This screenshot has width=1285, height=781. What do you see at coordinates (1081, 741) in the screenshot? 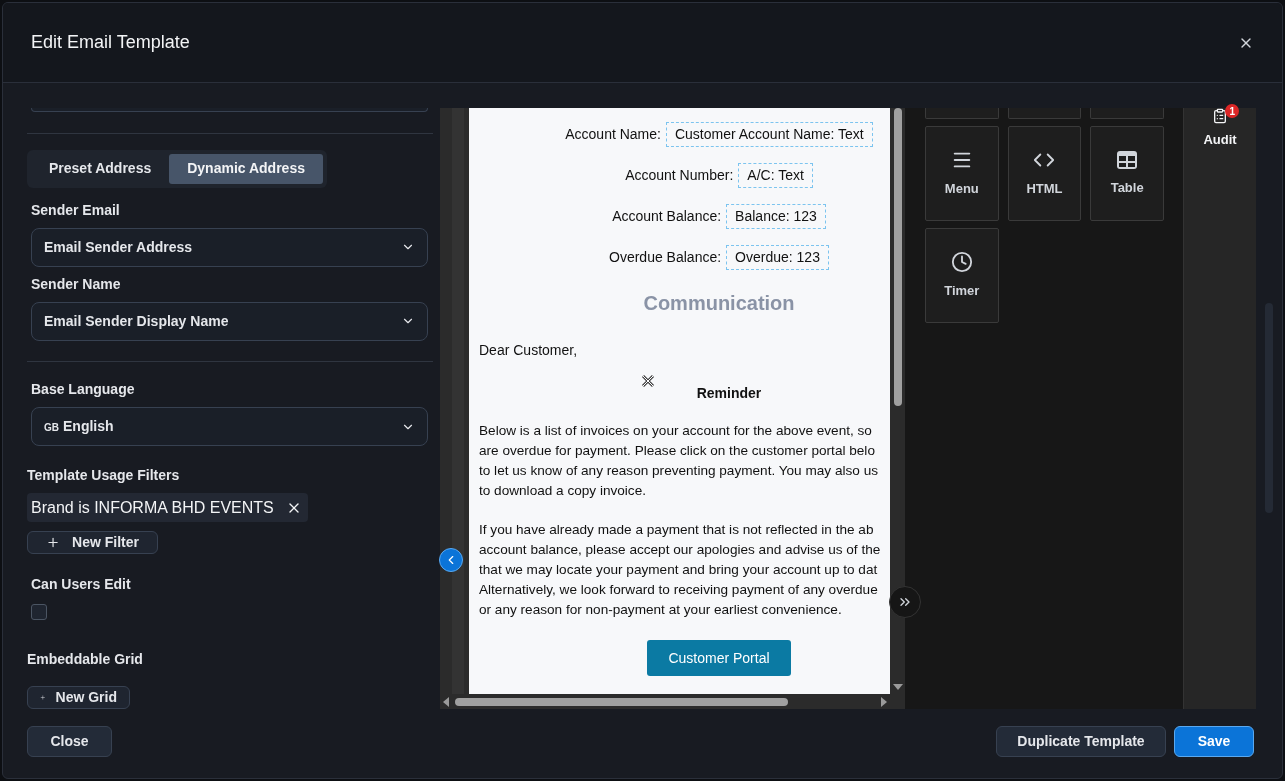
I see `duplicate-template-button: Duplicate Template` at bounding box center [1081, 741].